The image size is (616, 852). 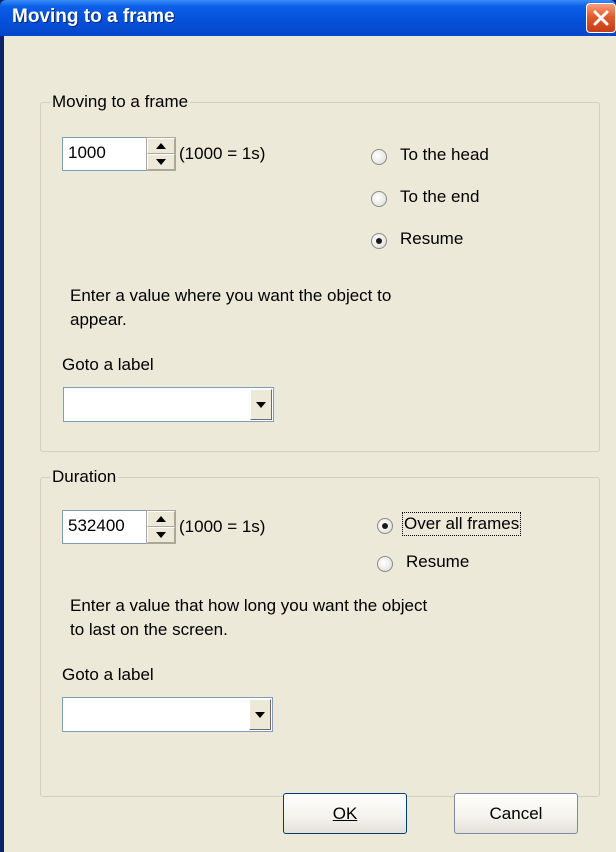 I want to click on frame-goto-label: Goto a label, so click(x=108, y=364).